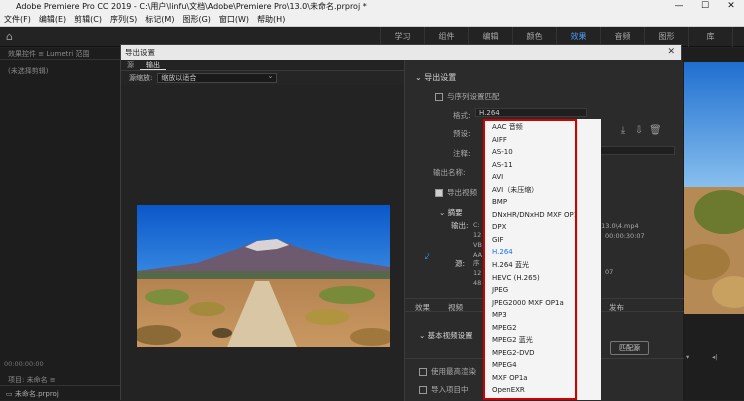  What do you see at coordinates (530, 265) in the screenshot?
I see `format-option: H.264 蓝光` at bounding box center [530, 265].